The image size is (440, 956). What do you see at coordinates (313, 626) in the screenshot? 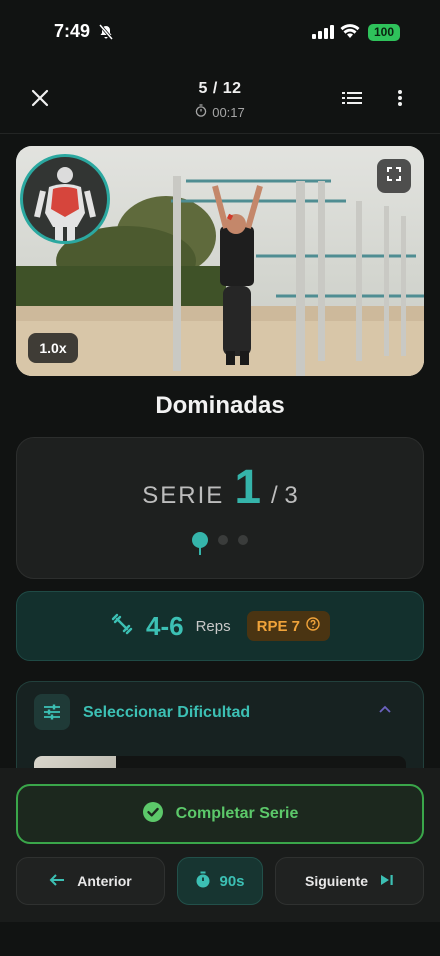
I see `help-circle-icon` at bounding box center [313, 626].